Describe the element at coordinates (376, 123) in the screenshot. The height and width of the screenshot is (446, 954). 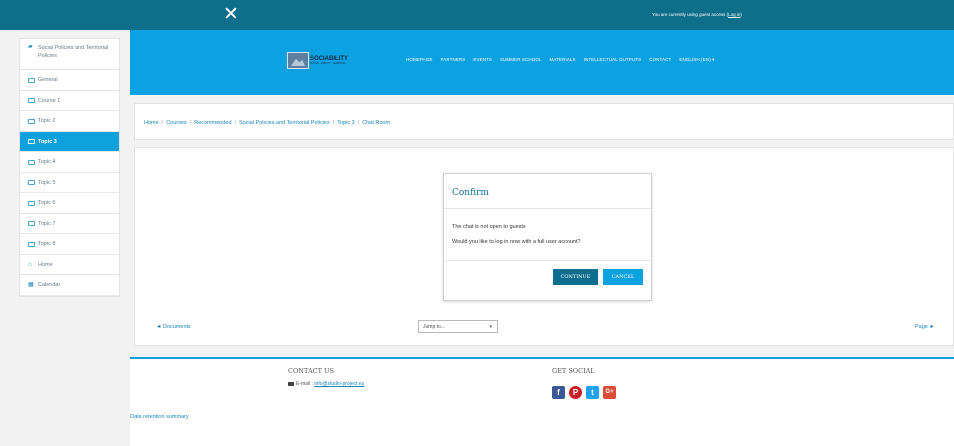
I see `breadcrumb-chat-room: Chat Room` at that location.